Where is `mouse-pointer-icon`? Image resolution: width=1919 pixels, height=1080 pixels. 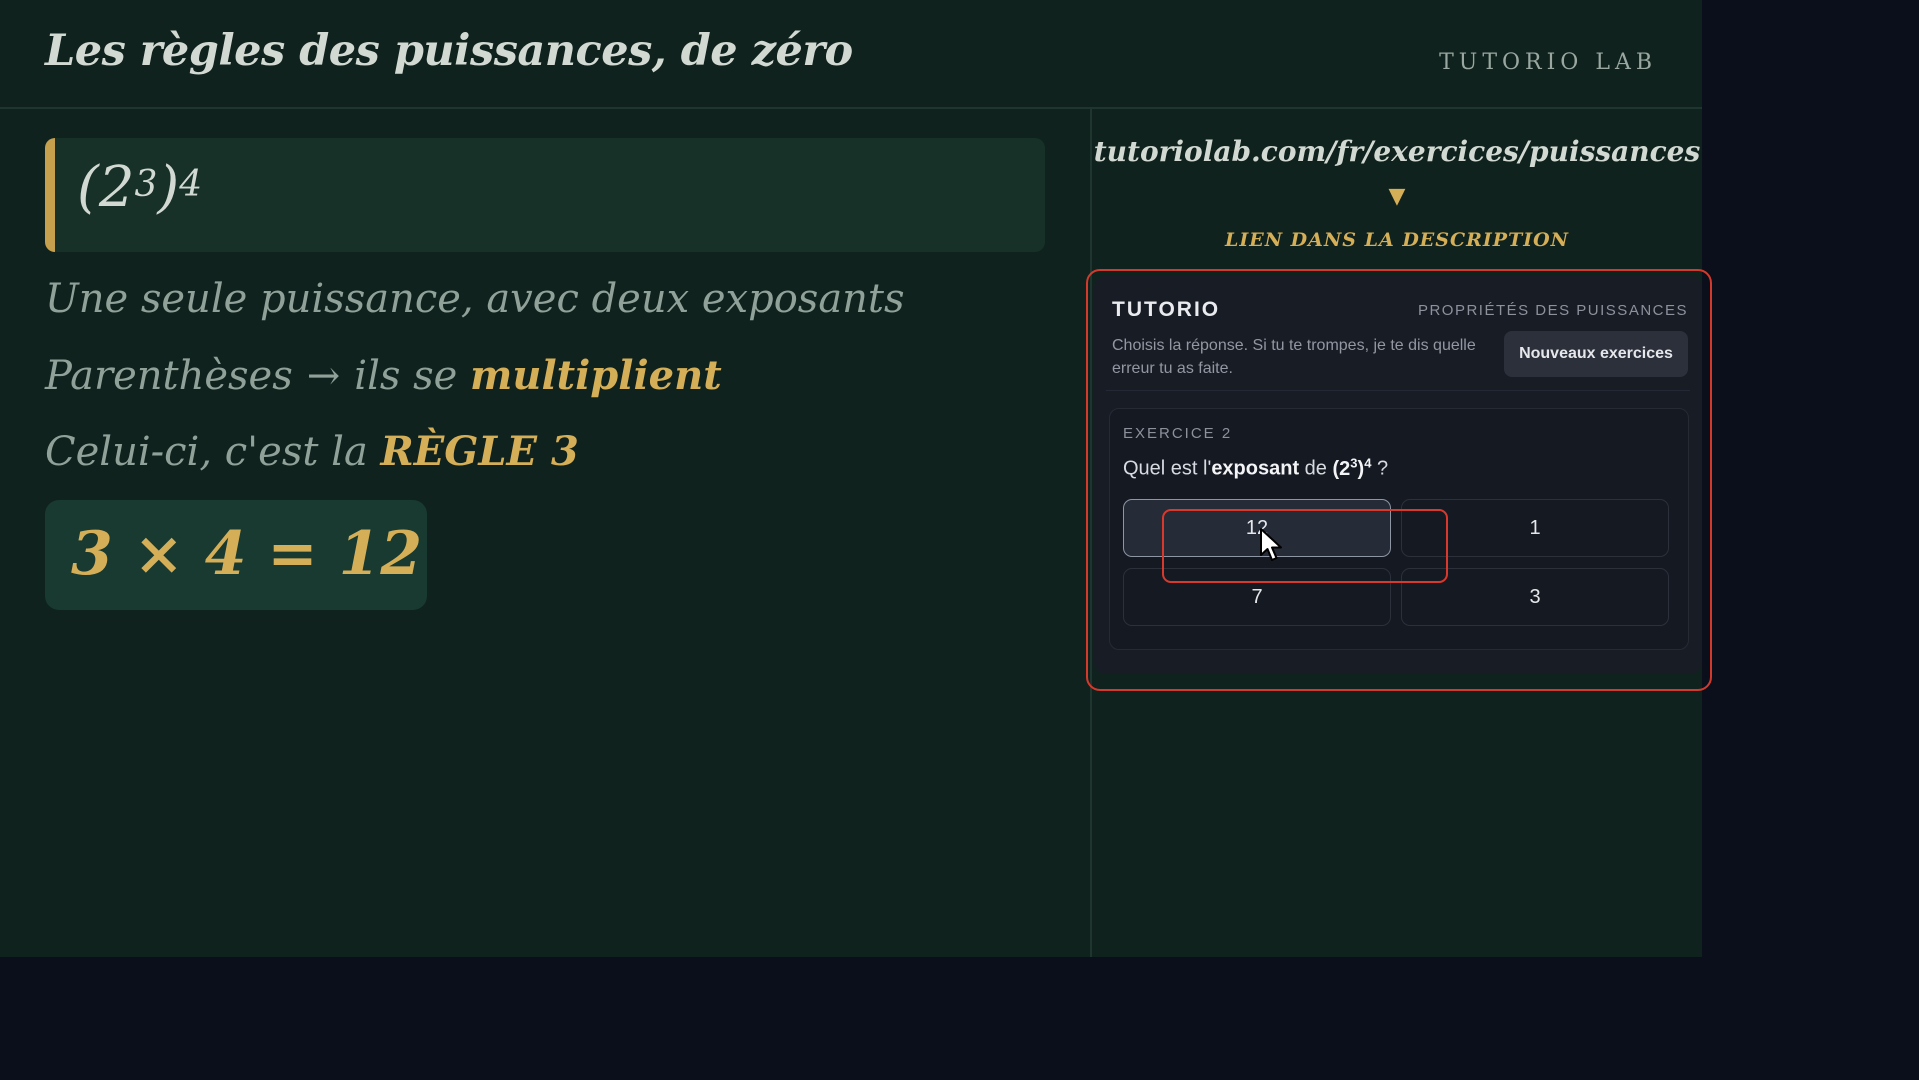 mouse-pointer-icon is located at coordinates (1271, 544).